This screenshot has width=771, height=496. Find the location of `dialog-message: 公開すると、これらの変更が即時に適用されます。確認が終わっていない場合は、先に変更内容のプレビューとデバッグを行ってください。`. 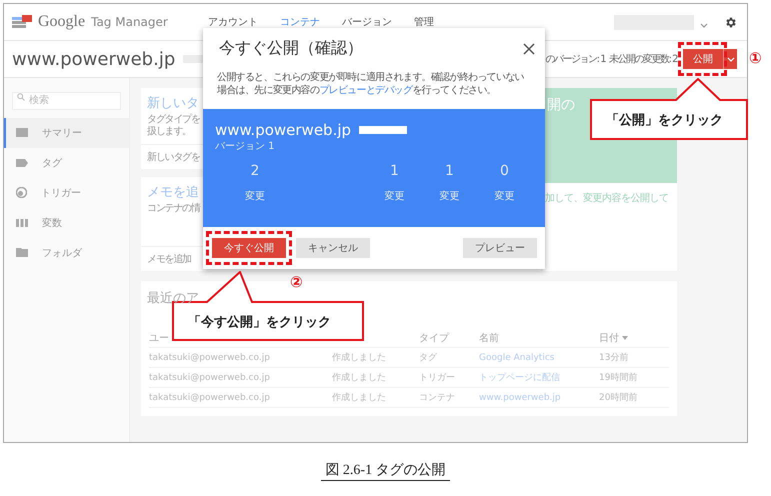

dialog-message: 公開すると、これらの変更が即時に適用されます。確認が終わっていない場合は、先に変更内容のプレビューとデバッグを行ってください。 is located at coordinates (371, 84).